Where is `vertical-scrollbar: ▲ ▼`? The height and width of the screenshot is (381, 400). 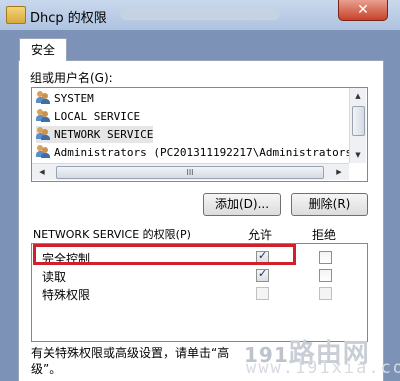
vertical-scrollbar: ▲ ▼ is located at coordinates (357, 125).